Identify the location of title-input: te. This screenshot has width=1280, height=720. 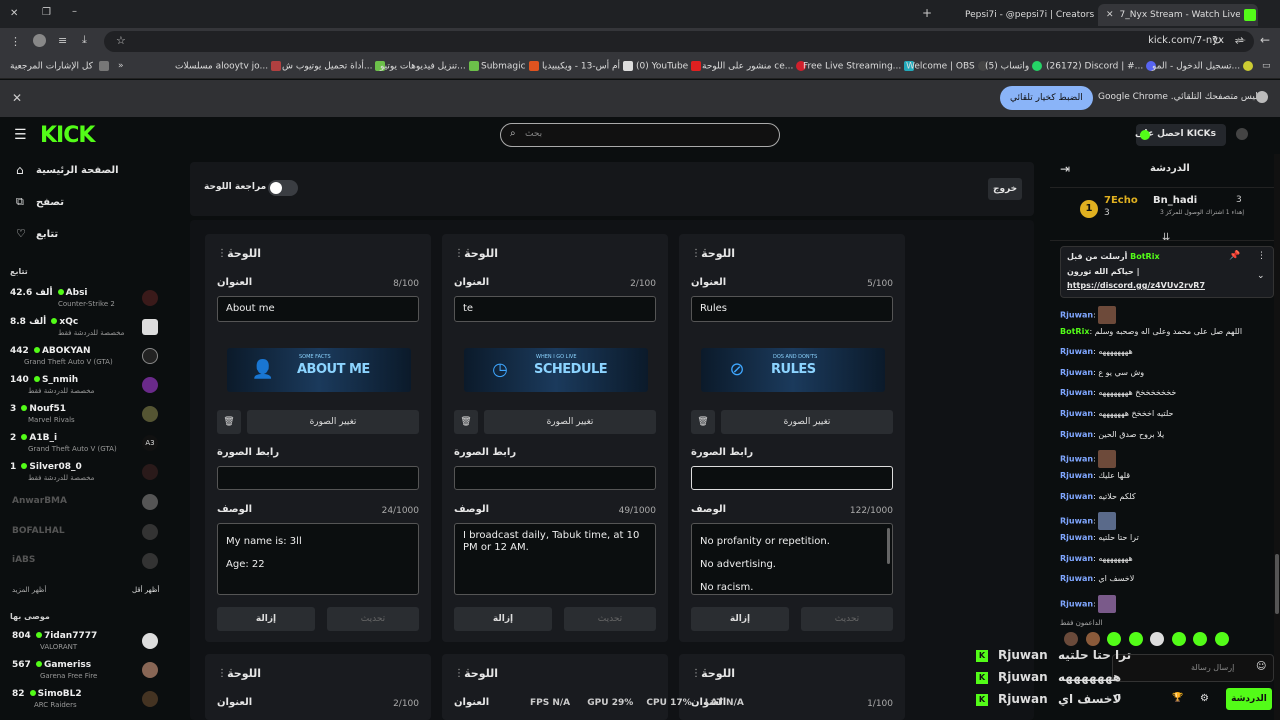
(555, 309).